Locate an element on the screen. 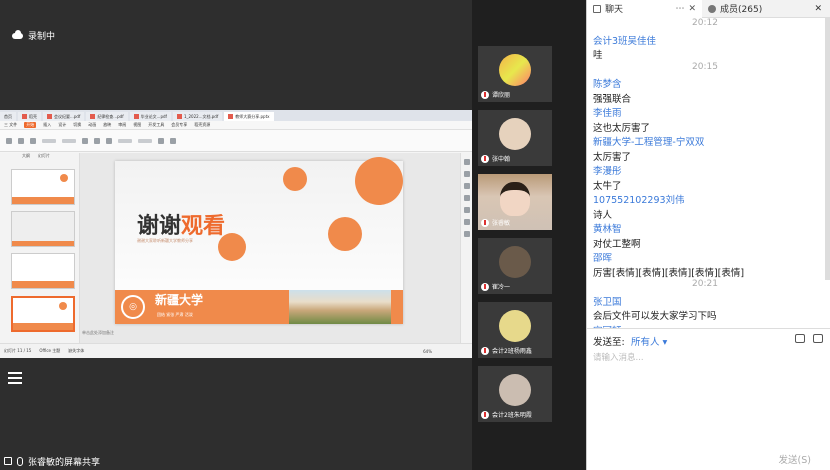 Image resolution: width=830 pixels, height=470 pixels. participant-tile: 会计2班朱明霞 is located at coordinates (515, 394).